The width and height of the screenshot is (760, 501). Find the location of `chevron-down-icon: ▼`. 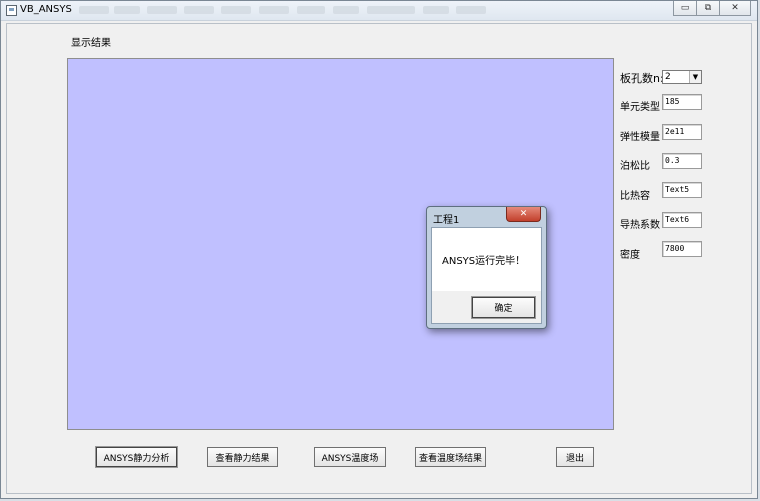

chevron-down-icon: ▼ is located at coordinates (695, 77).